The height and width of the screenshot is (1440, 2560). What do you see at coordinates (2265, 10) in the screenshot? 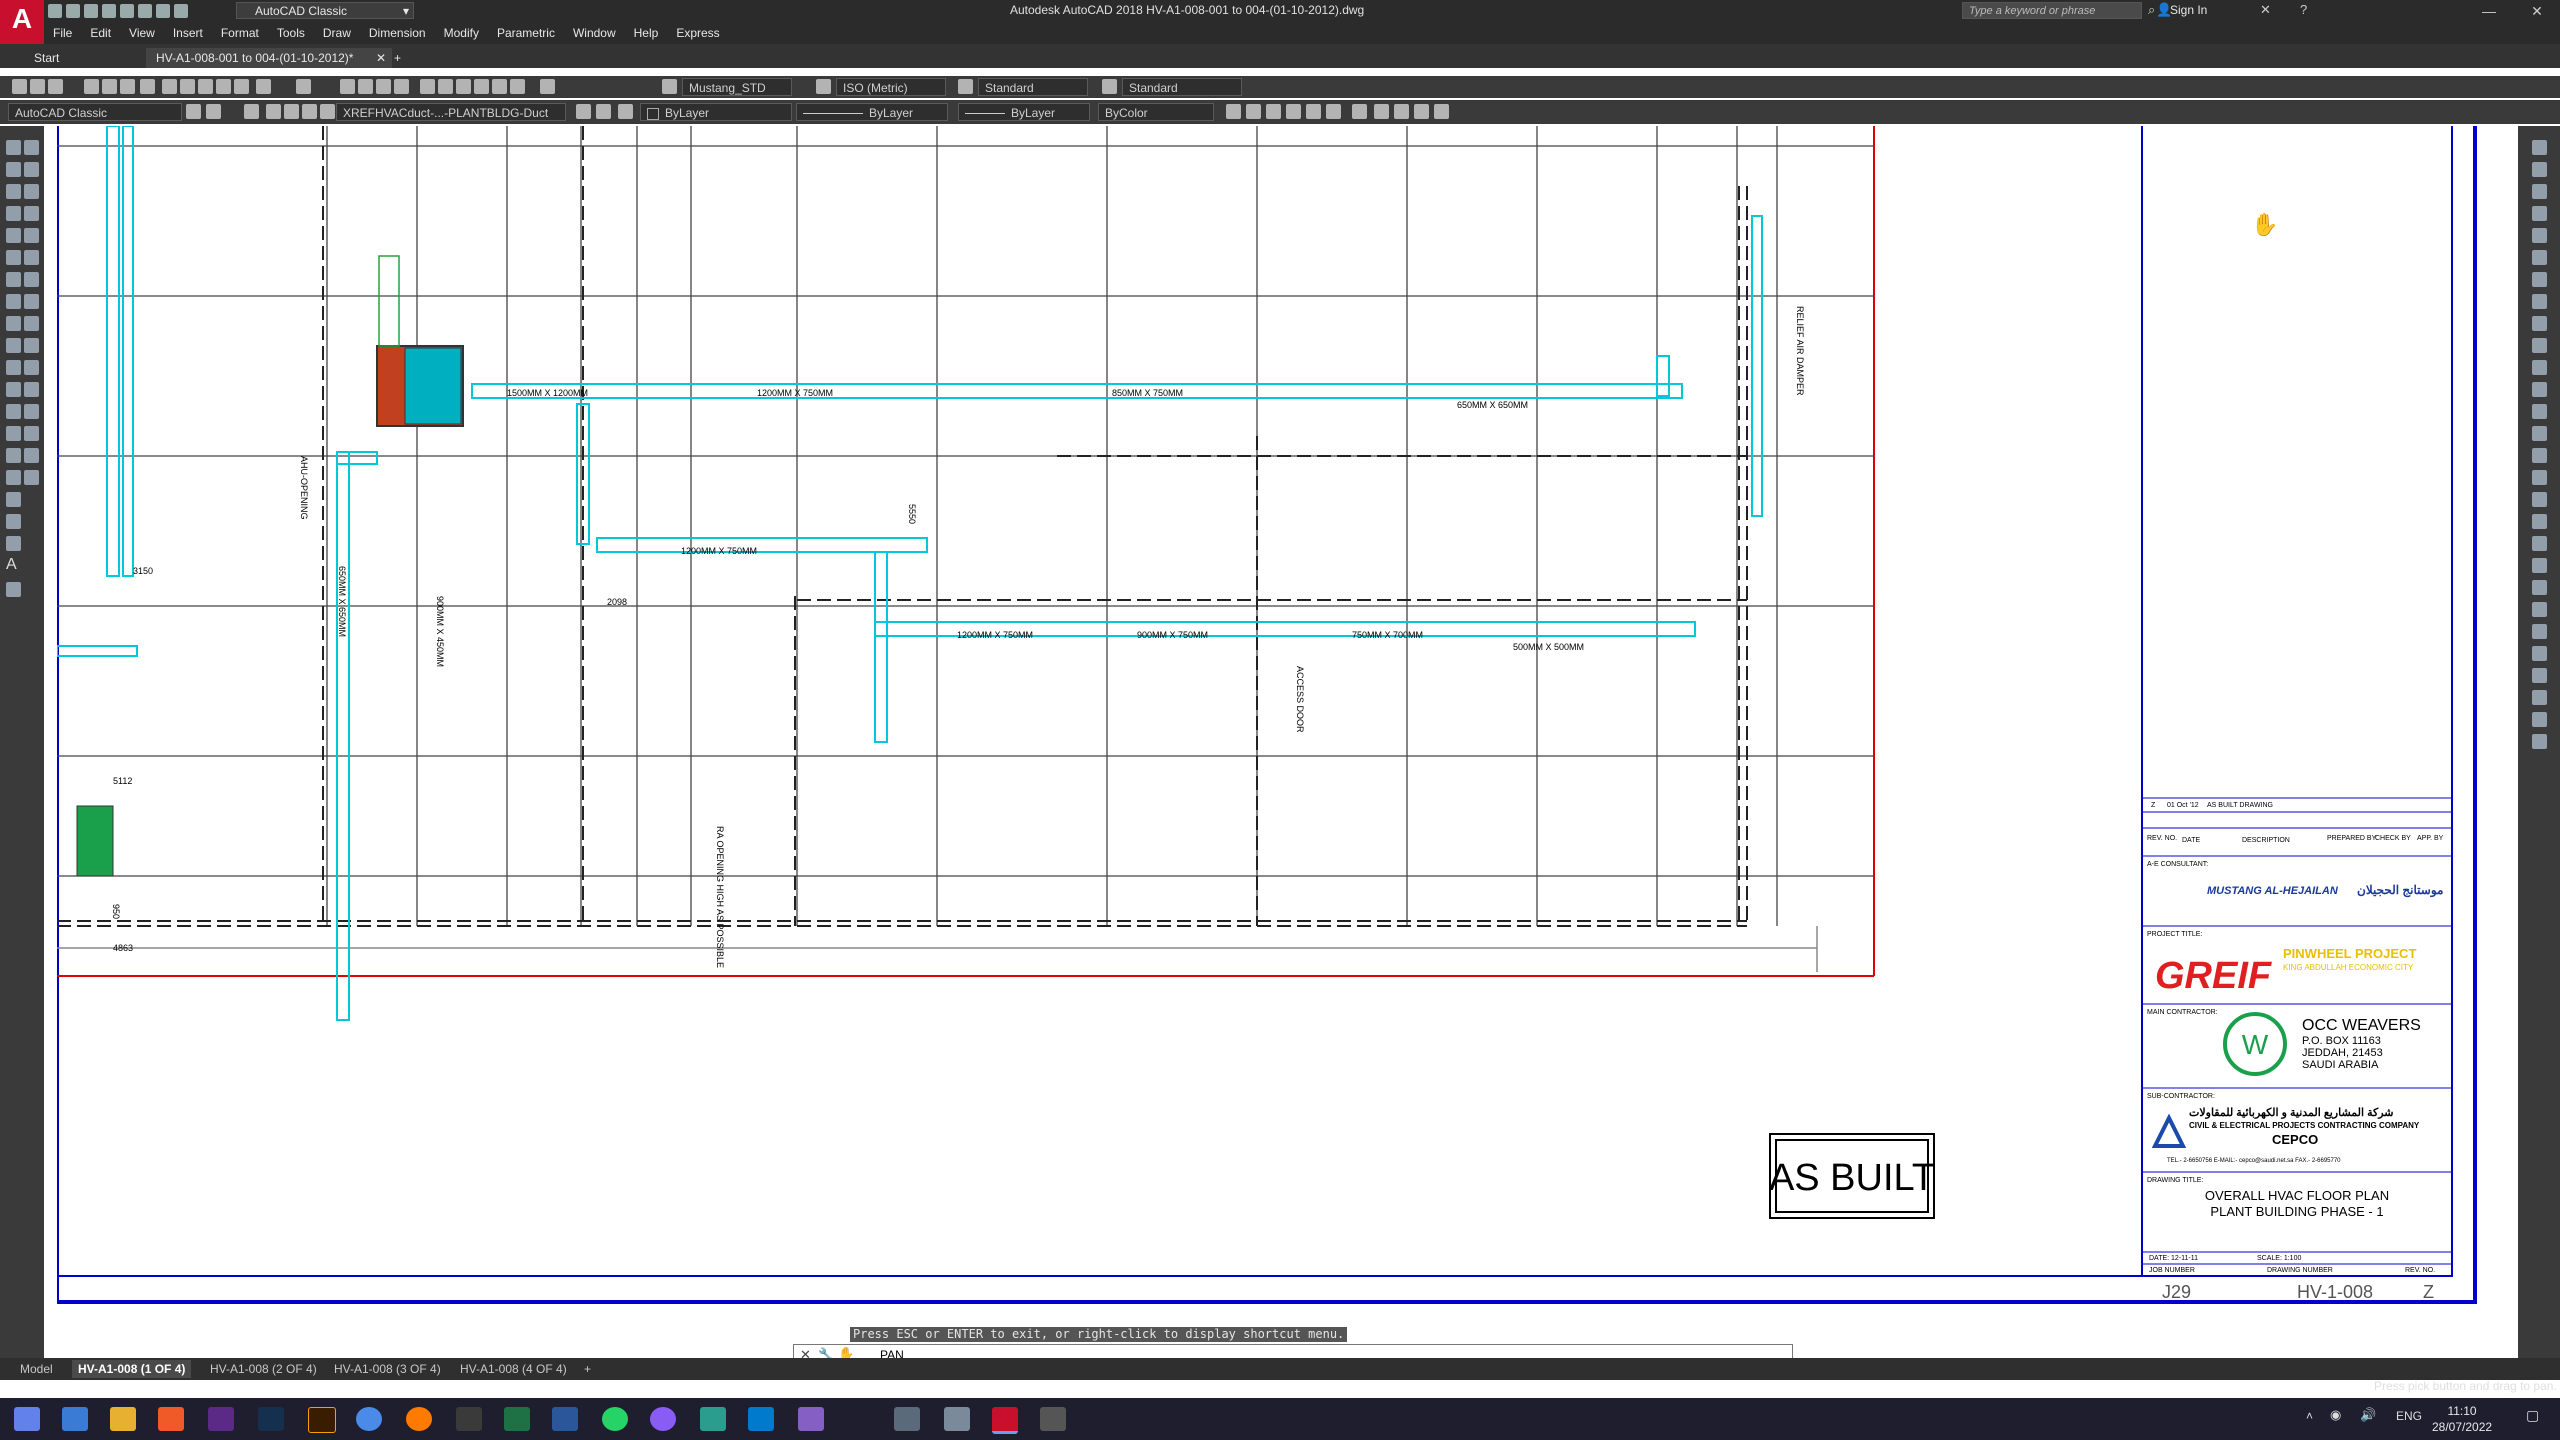
I see `exchange-icon: ✕` at bounding box center [2265, 10].